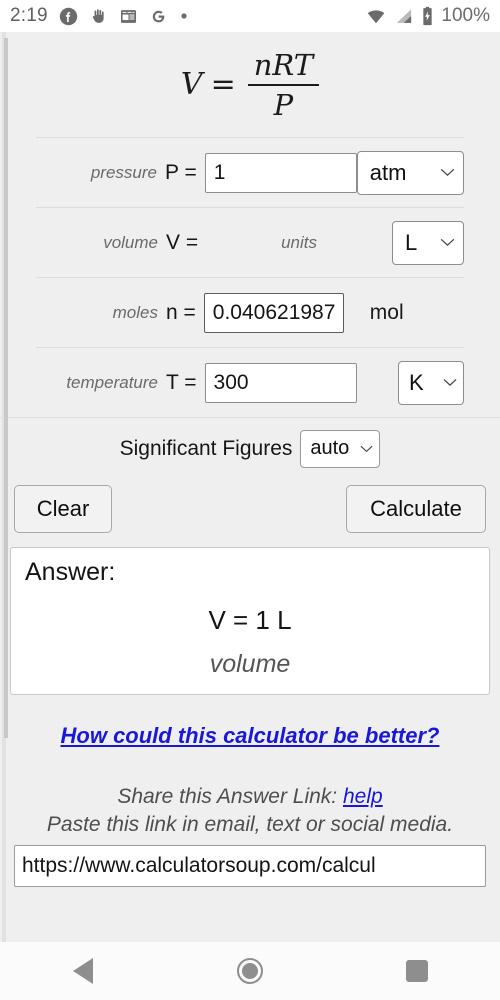 The width and height of the screenshot is (500, 1000). I want to click on recents-icon, so click(416, 971).